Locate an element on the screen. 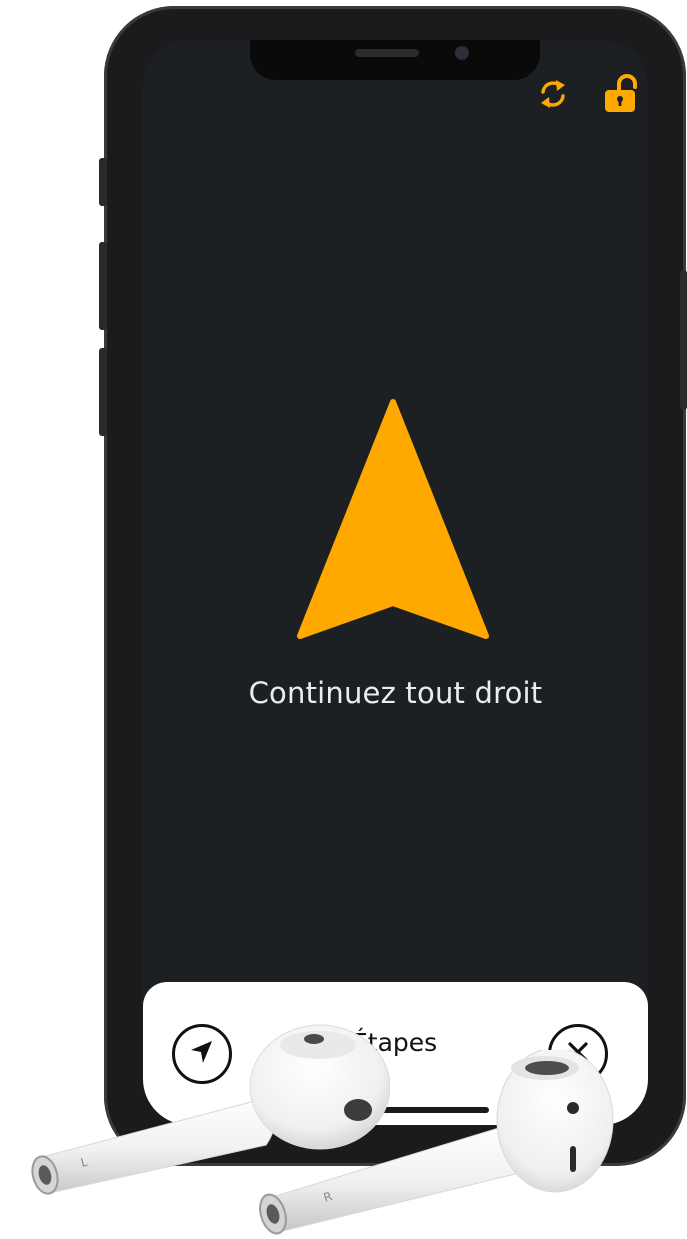 This screenshot has width=687, height=1239. notch is located at coordinates (395, 60).